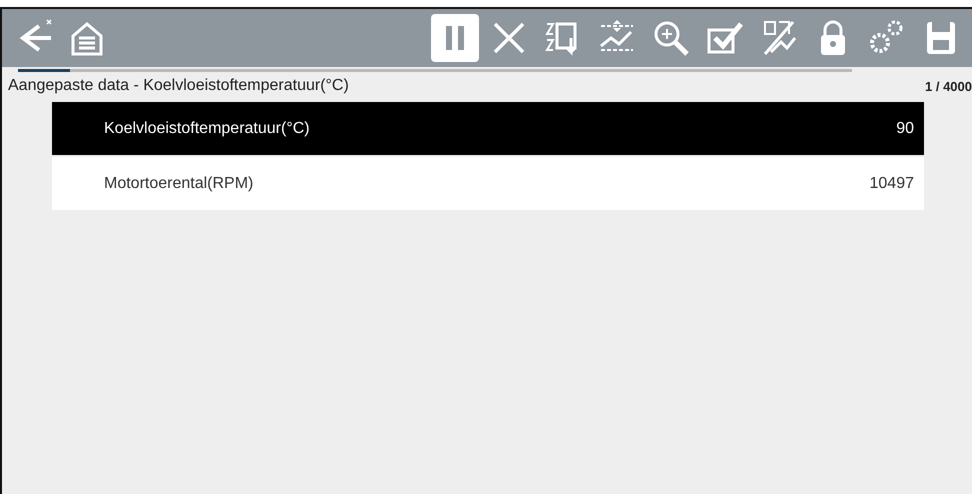 This screenshot has height=494, width=972. What do you see at coordinates (905, 129) in the screenshot?
I see `parameter-value: 90` at bounding box center [905, 129].